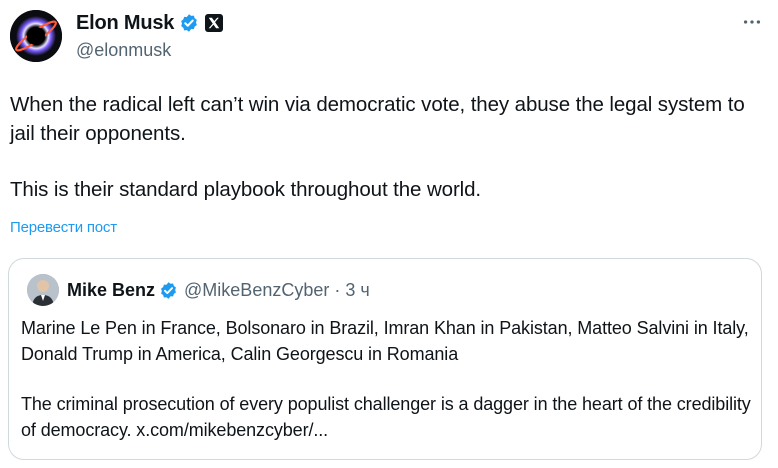 The width and height of the screenshot is (778, 468). I want to click on author-avatar, so click(36, 36).